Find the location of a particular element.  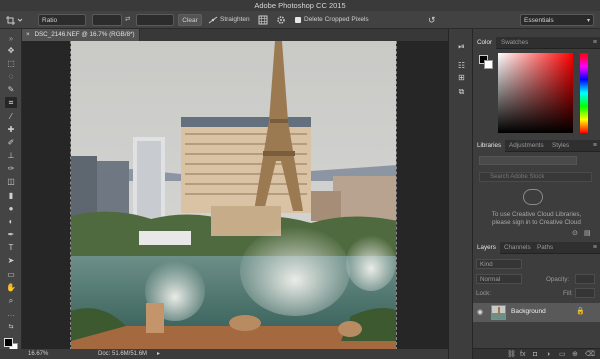

layer-thumbnail is located at coordinates (498, 312).